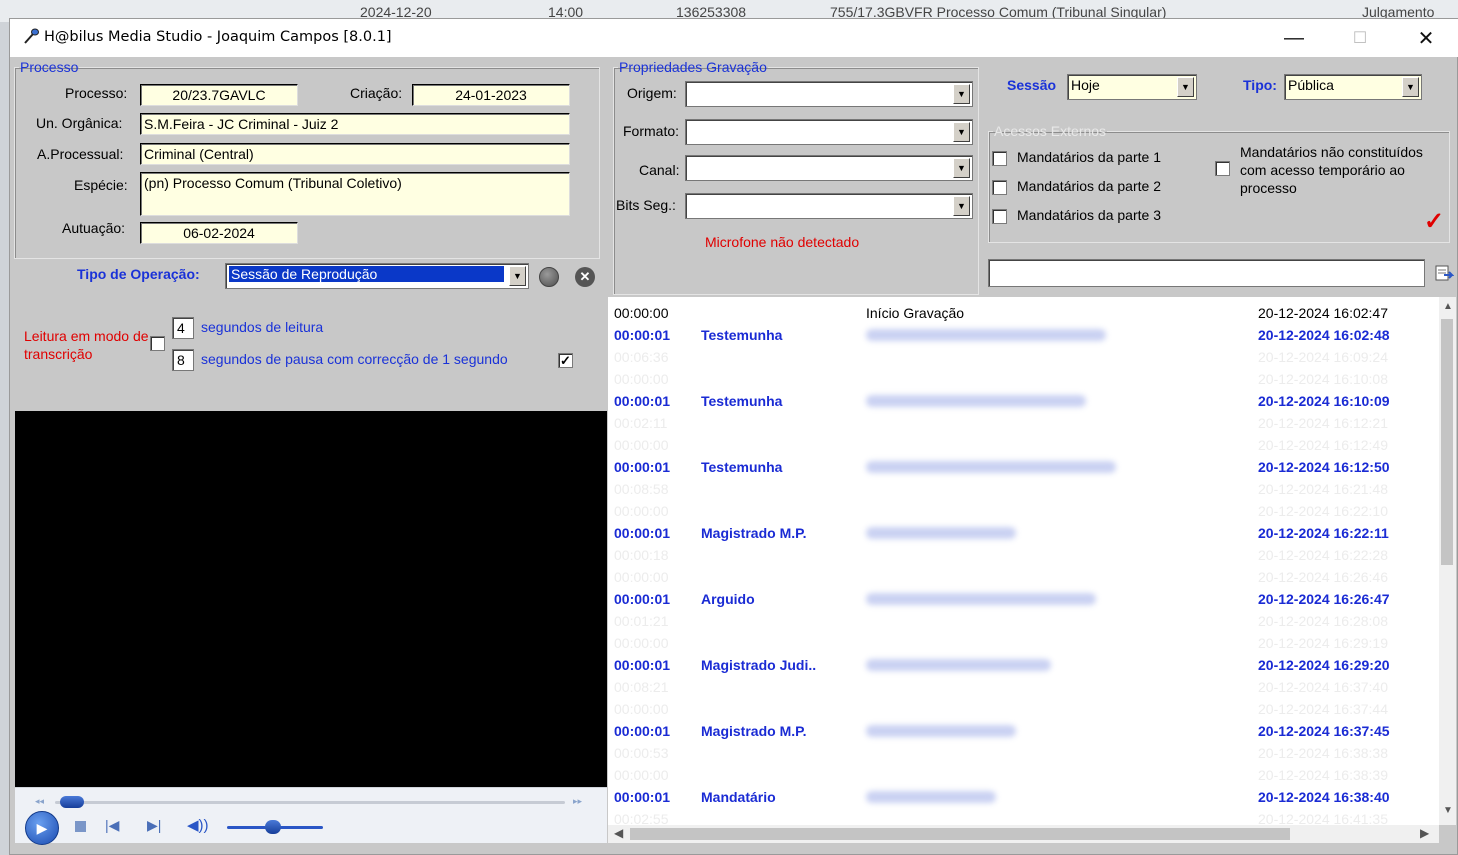 The image size is (1458, 855). Describe the element at coordinates (1023, 687) in the screenshot. I see `log-entry-duration-row: 00:08:21 20-12-2024 16:37:40` at that location.